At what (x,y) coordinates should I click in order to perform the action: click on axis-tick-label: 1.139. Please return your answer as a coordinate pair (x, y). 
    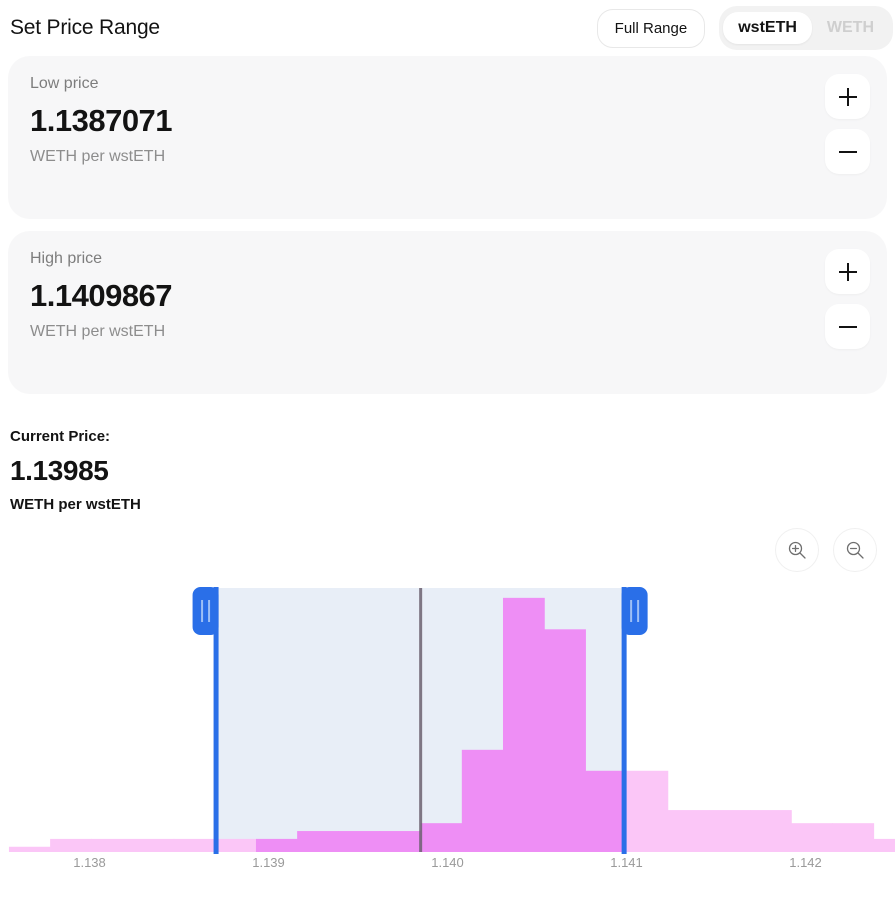
    Looking at the image, I should click on (268, 862).